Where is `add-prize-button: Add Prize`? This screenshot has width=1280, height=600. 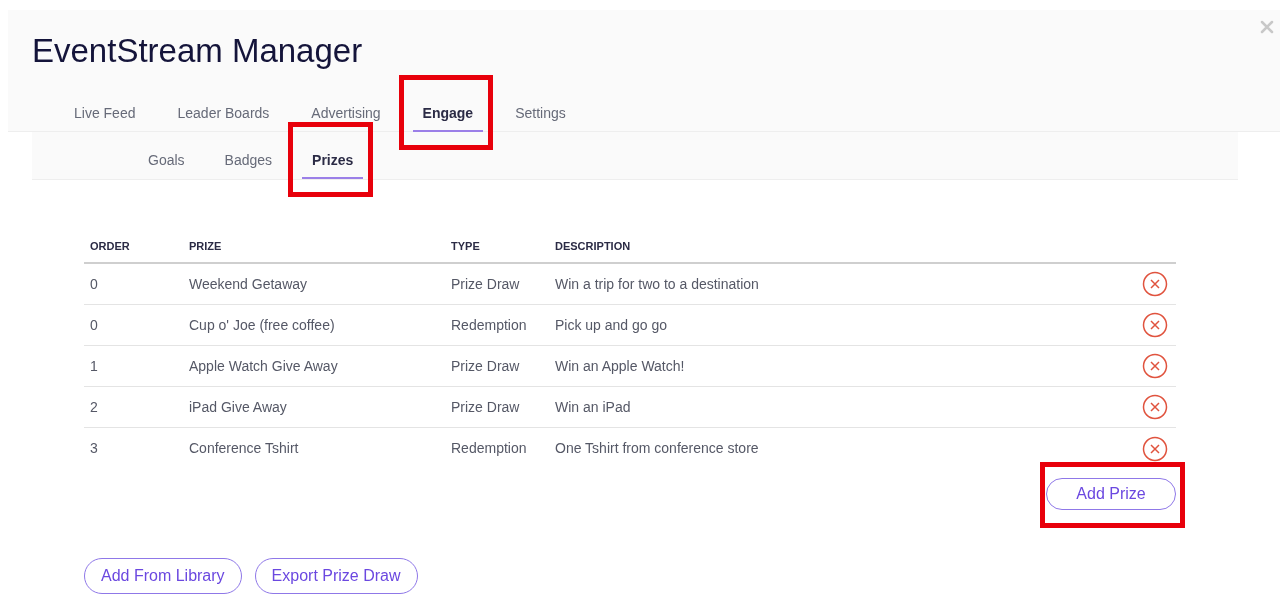 add-prize-button: Add Prize is located at coordinates (1111, 494).